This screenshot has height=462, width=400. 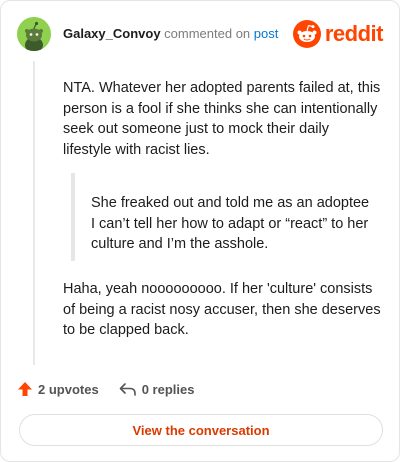 I want to click on author-line: Galaxy_Convoy commented on post, so click(x=170, y=34).